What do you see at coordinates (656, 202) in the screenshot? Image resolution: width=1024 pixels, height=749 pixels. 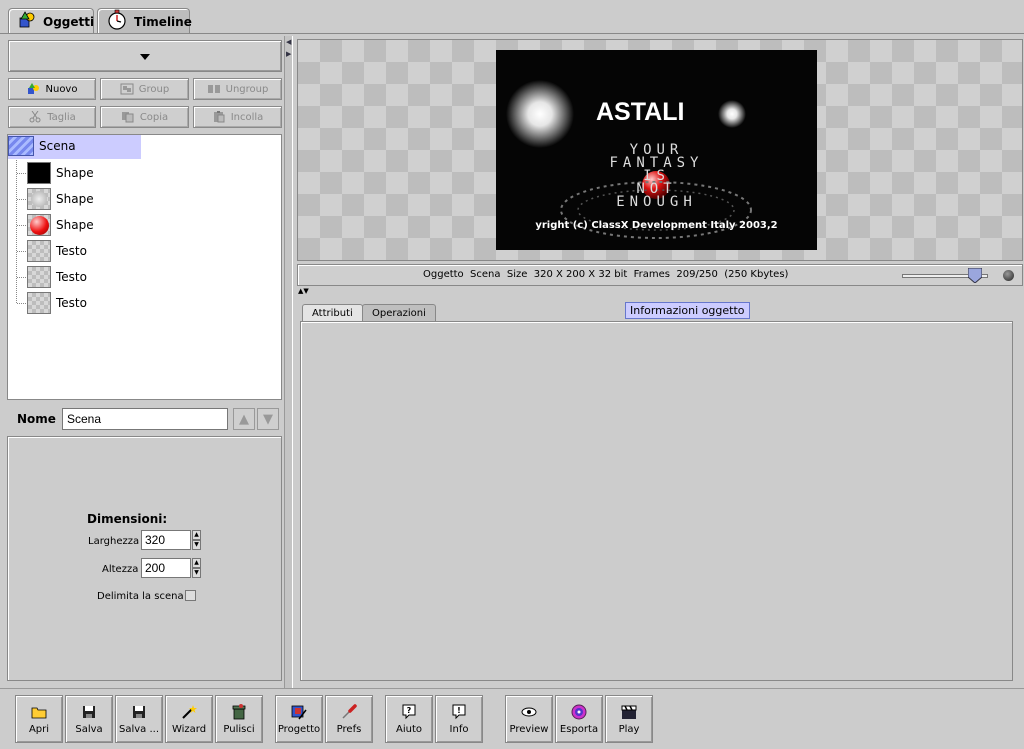 I see `canvas-line-enough: ENOUGH` at bounding box center [656, 202].